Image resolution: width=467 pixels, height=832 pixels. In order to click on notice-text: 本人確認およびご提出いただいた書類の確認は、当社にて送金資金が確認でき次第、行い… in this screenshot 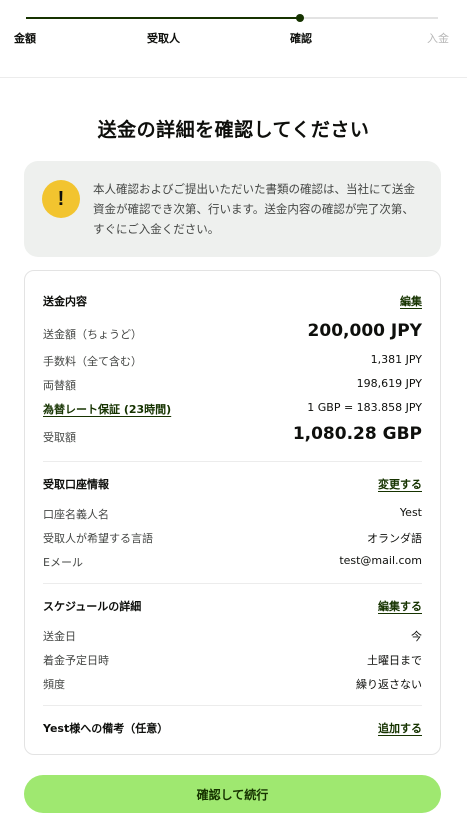, I will do `click(254, 209)`.